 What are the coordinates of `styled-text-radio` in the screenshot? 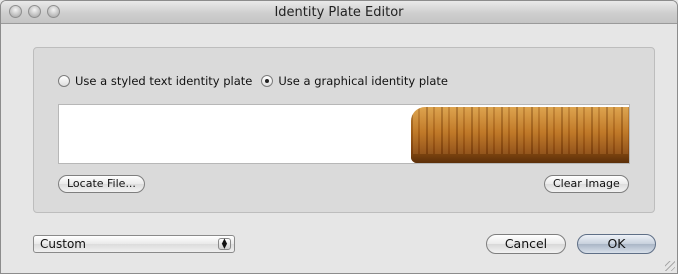 It's located at (64, 81).